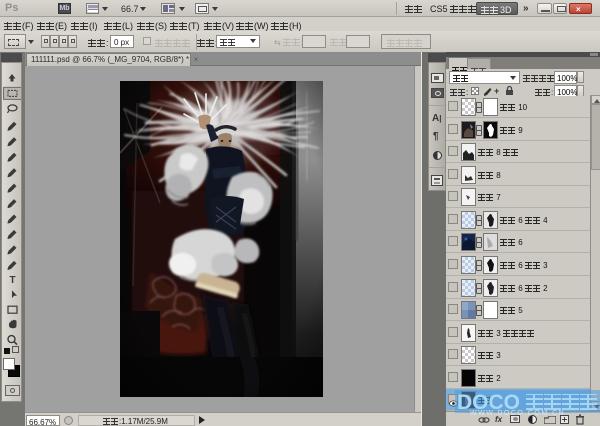 The height and width of the screenshot is (426, 600). I want to click on svg-text: T, so click(12, 280).